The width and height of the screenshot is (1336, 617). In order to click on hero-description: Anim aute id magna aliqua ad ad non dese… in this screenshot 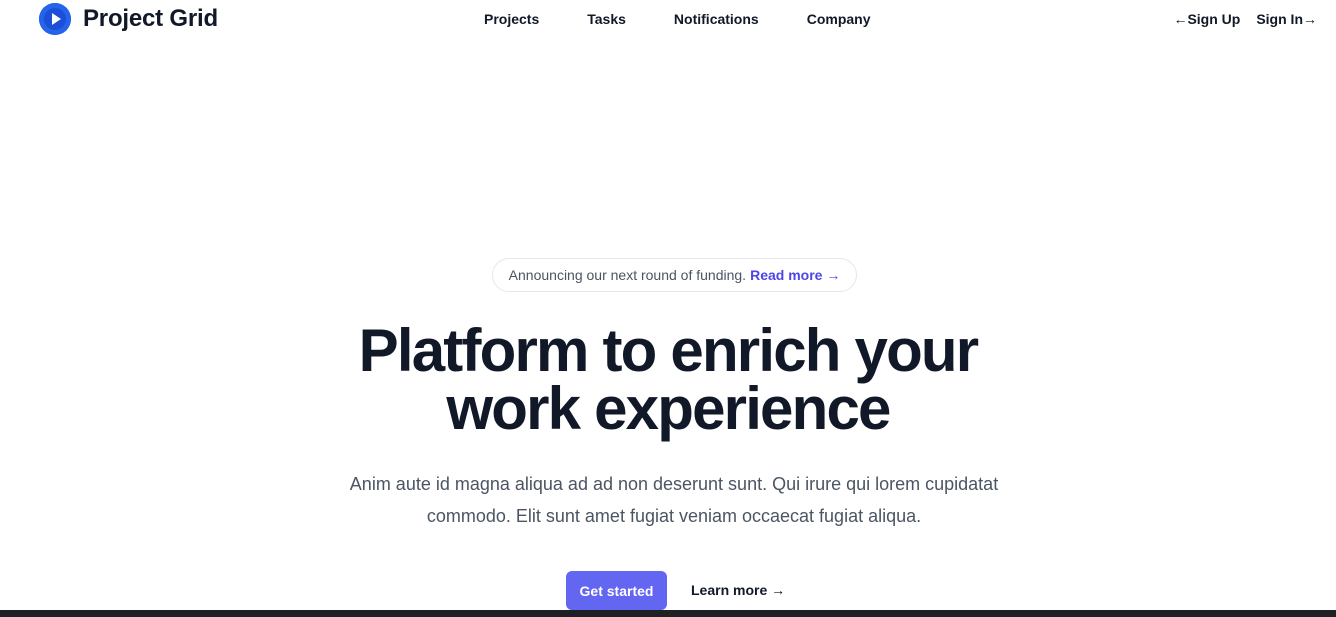, I will do `click(674, 500)`.